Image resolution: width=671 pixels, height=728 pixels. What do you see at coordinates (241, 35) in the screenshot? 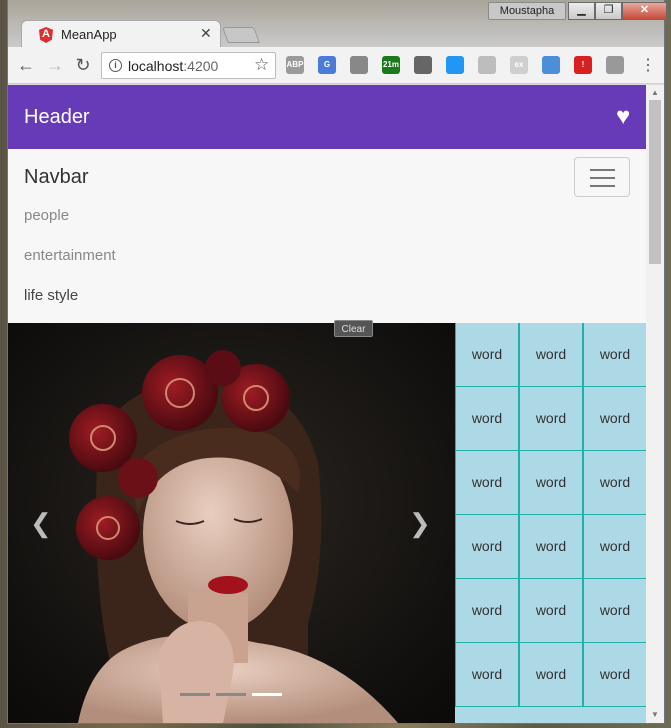
I see `new-tab-button` at bounding box center [241, 35].